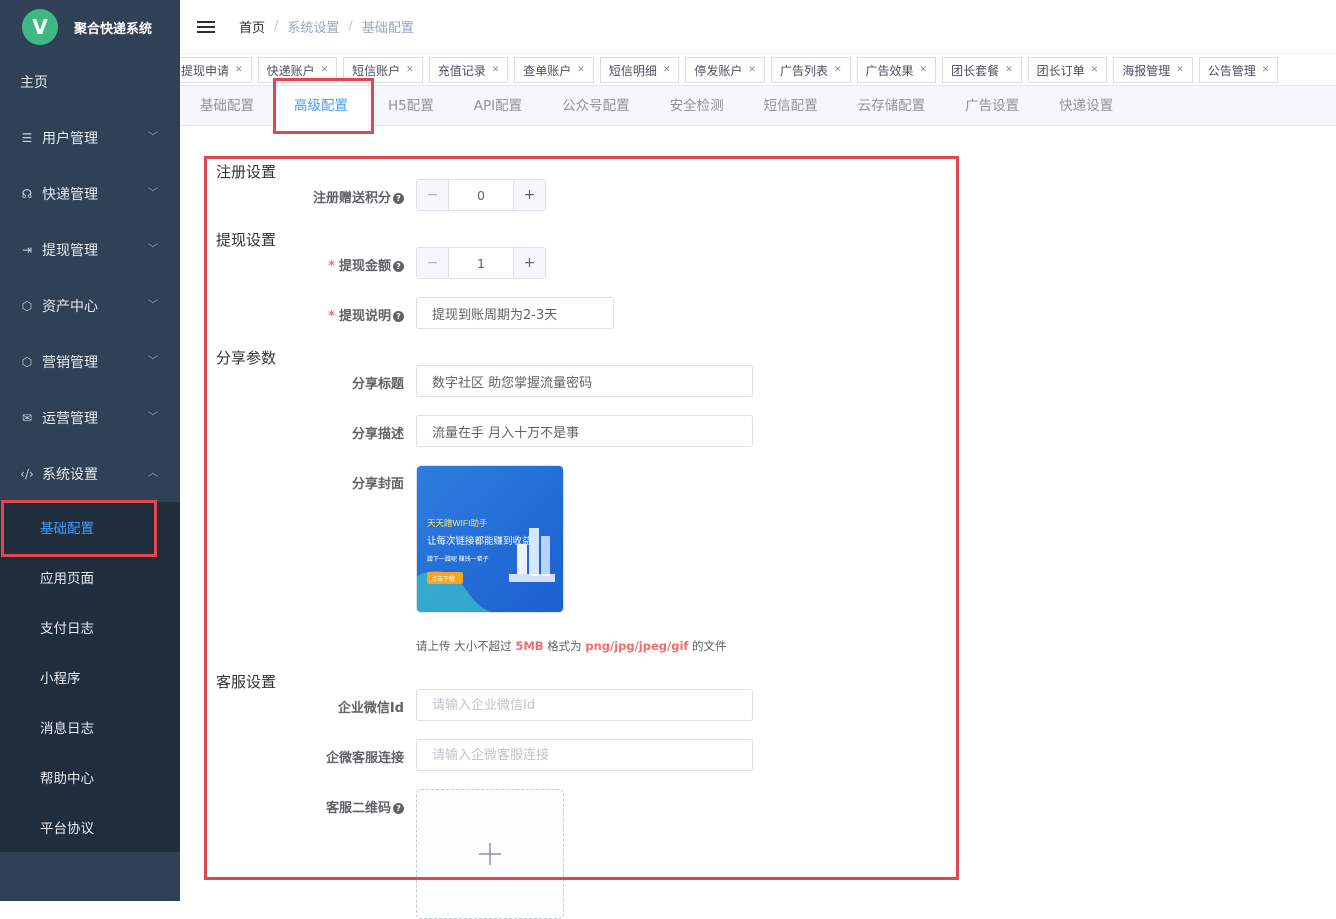  Describe the element at coordinates (725, 70) in the screenshot. I see `tag-stop-account: 停发账户 ✕` at that location.